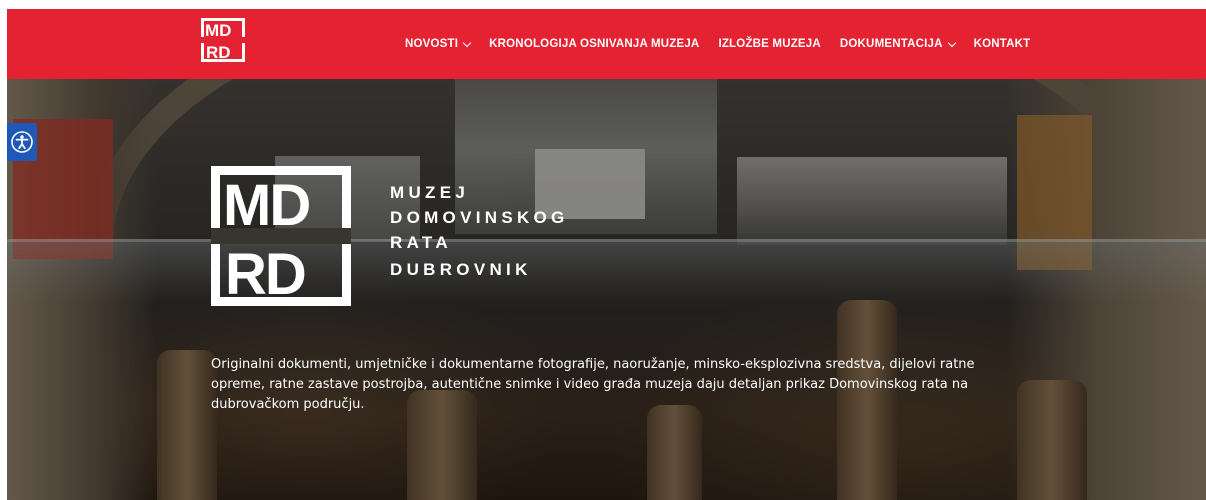 The height and width of the screenshot is (500, 1206). Describe the element at coordinates (421, 242) in the screenshot. I see `brand-line-3: RATA` at that location.